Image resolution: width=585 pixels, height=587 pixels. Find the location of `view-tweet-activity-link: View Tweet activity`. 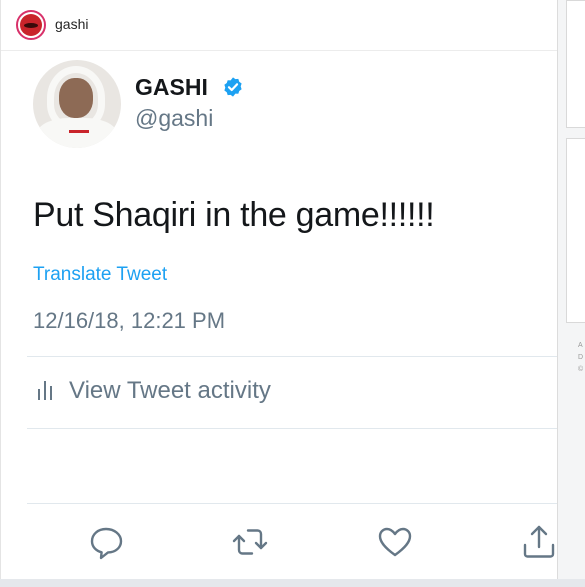

view-tweet-activity-link: View Tweet activity is located at coordinates (170, 391).